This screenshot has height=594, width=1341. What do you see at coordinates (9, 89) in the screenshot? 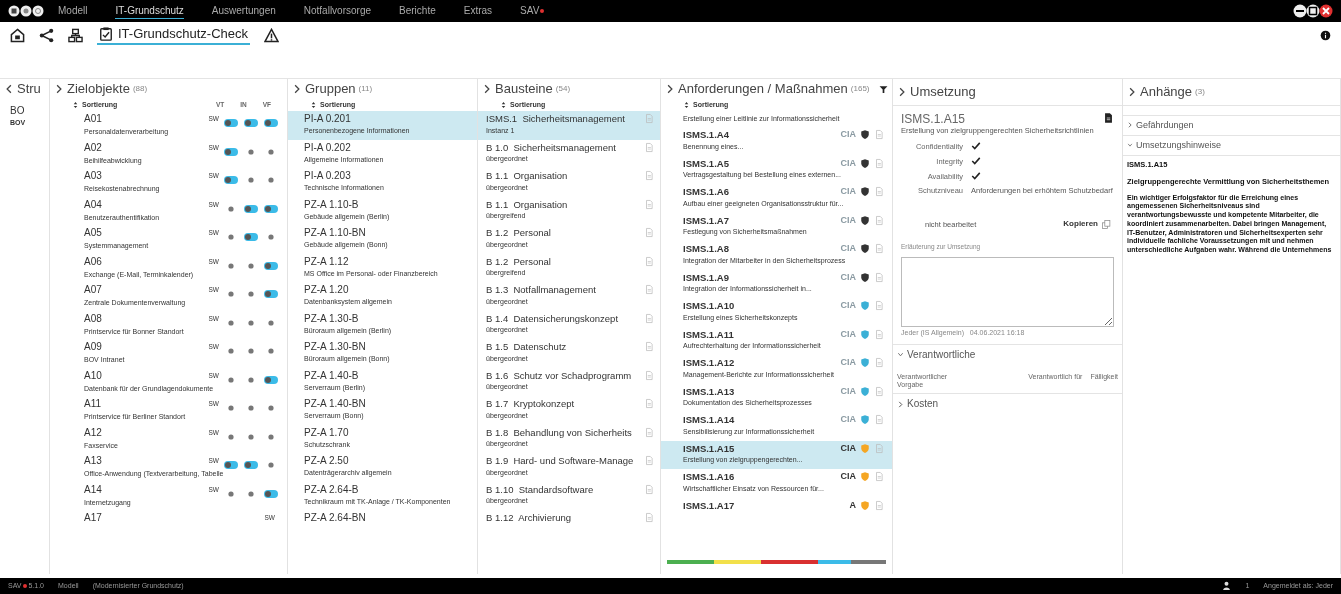
I see `chevron-left-icon` at bounding box center [9, 89].